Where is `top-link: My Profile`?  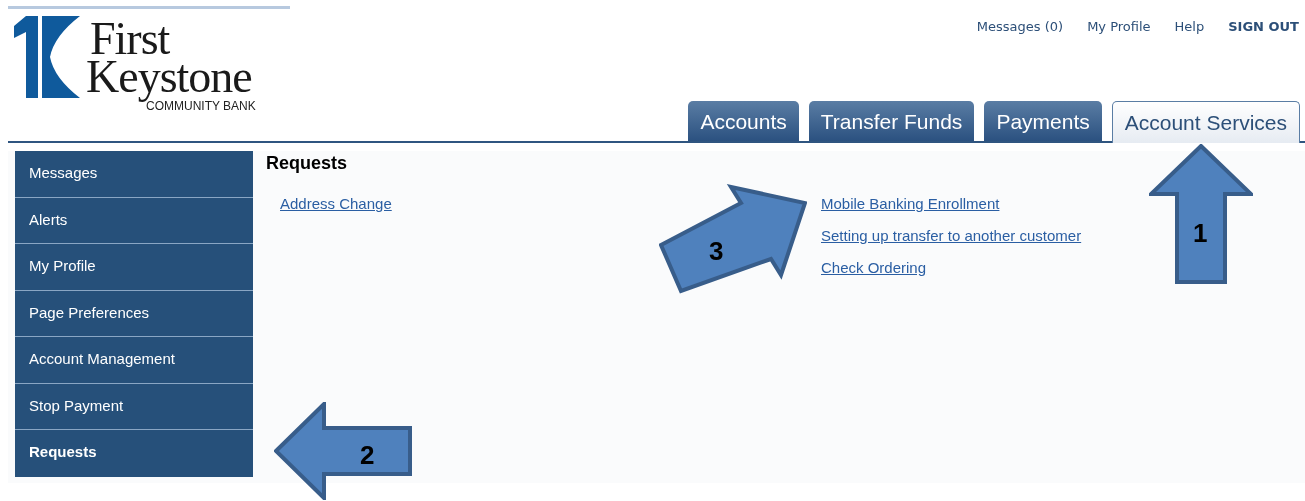 top-link: My Profile is located at coordinates (1119, 26).